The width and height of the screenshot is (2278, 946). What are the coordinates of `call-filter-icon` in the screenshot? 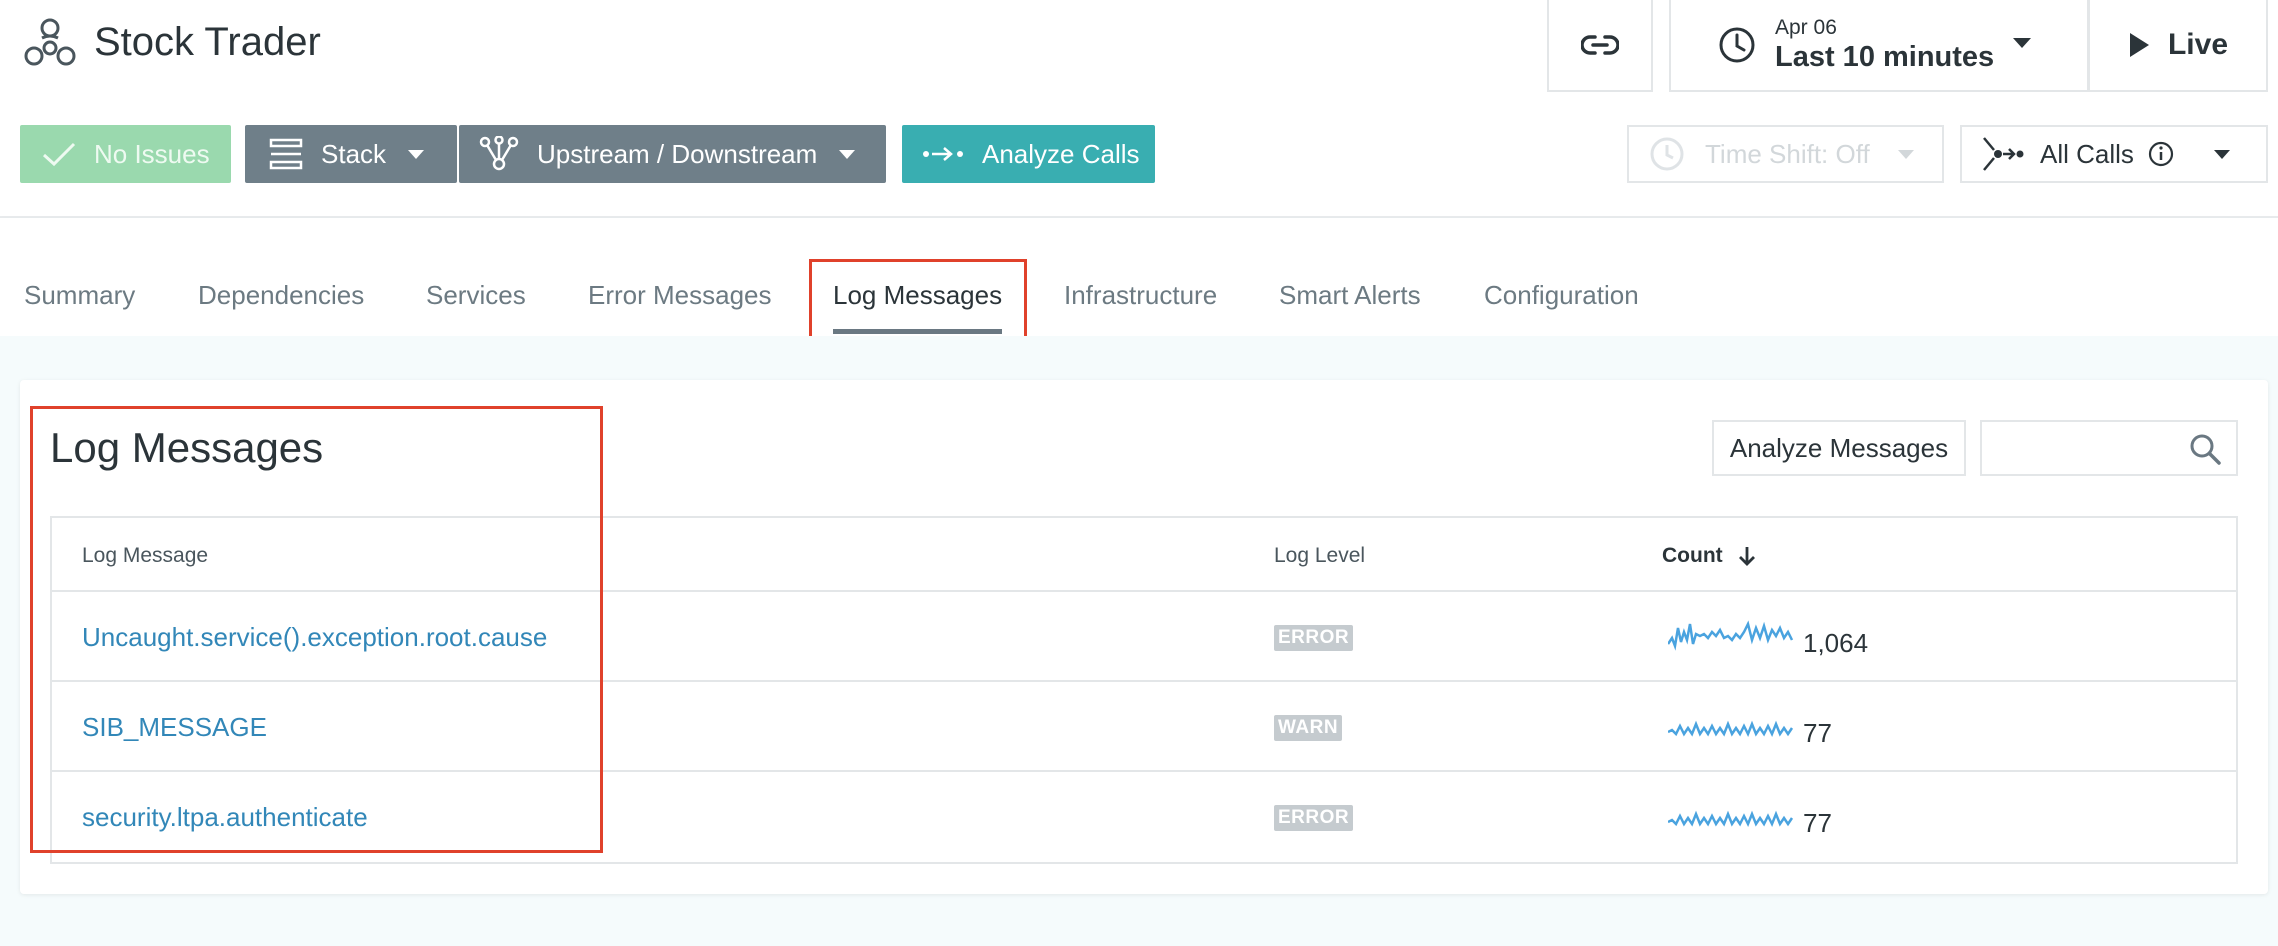 It's located at (2003, 154).